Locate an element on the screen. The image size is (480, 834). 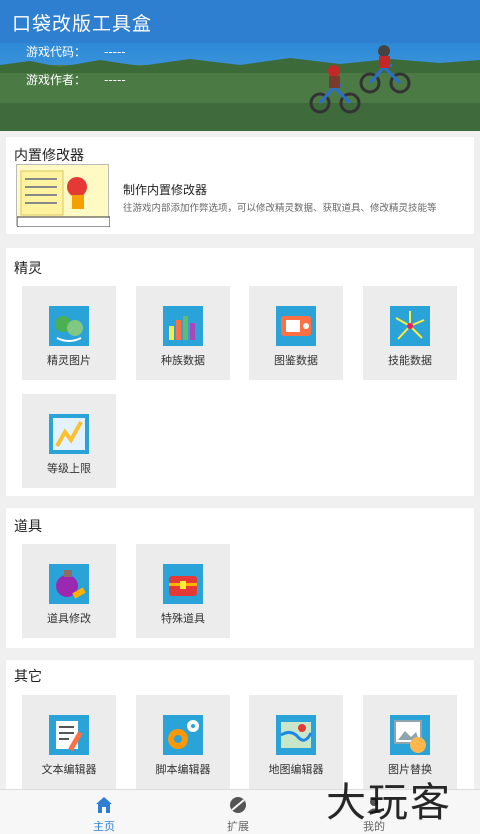
image-replace-icon is located at coordinates (410, 735).